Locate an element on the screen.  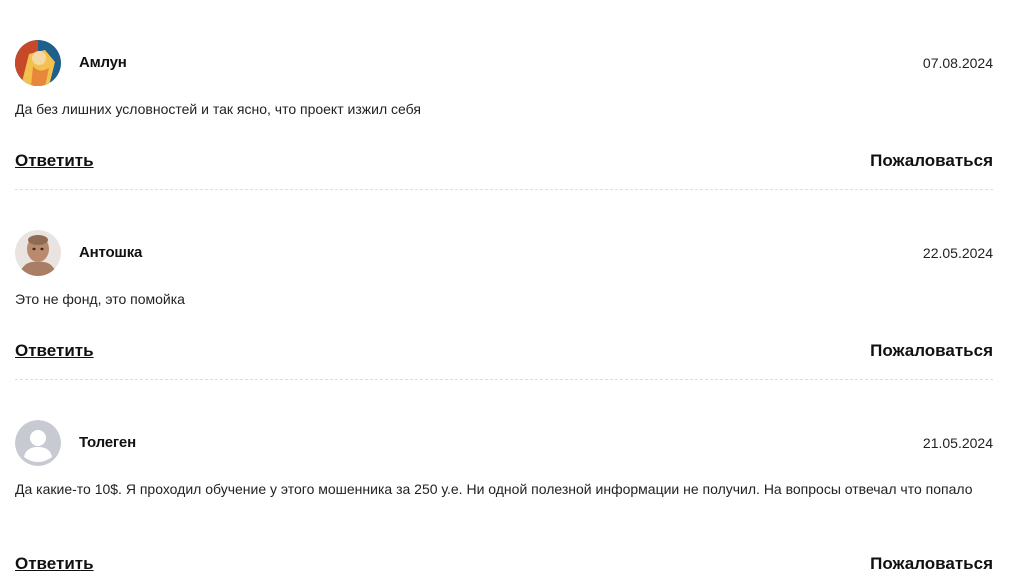
comment-header: Антошка 22.05.2024 is located at coordinates (504, 253).